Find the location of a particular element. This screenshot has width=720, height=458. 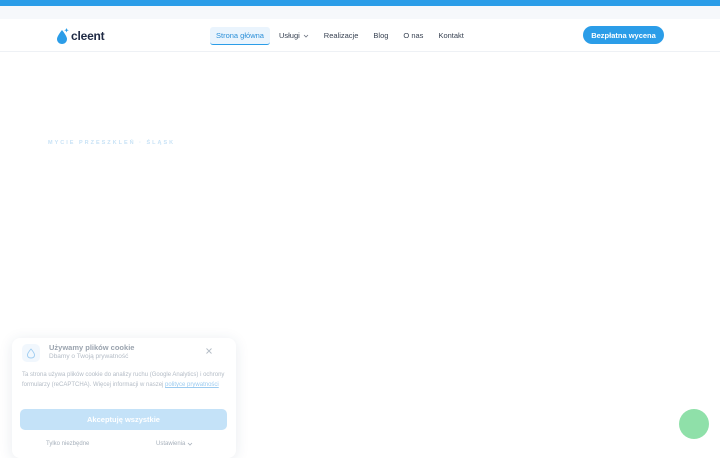

cookie-subtitle: Dbamy o Twoją prywatność is located at coordinates (89, 356).